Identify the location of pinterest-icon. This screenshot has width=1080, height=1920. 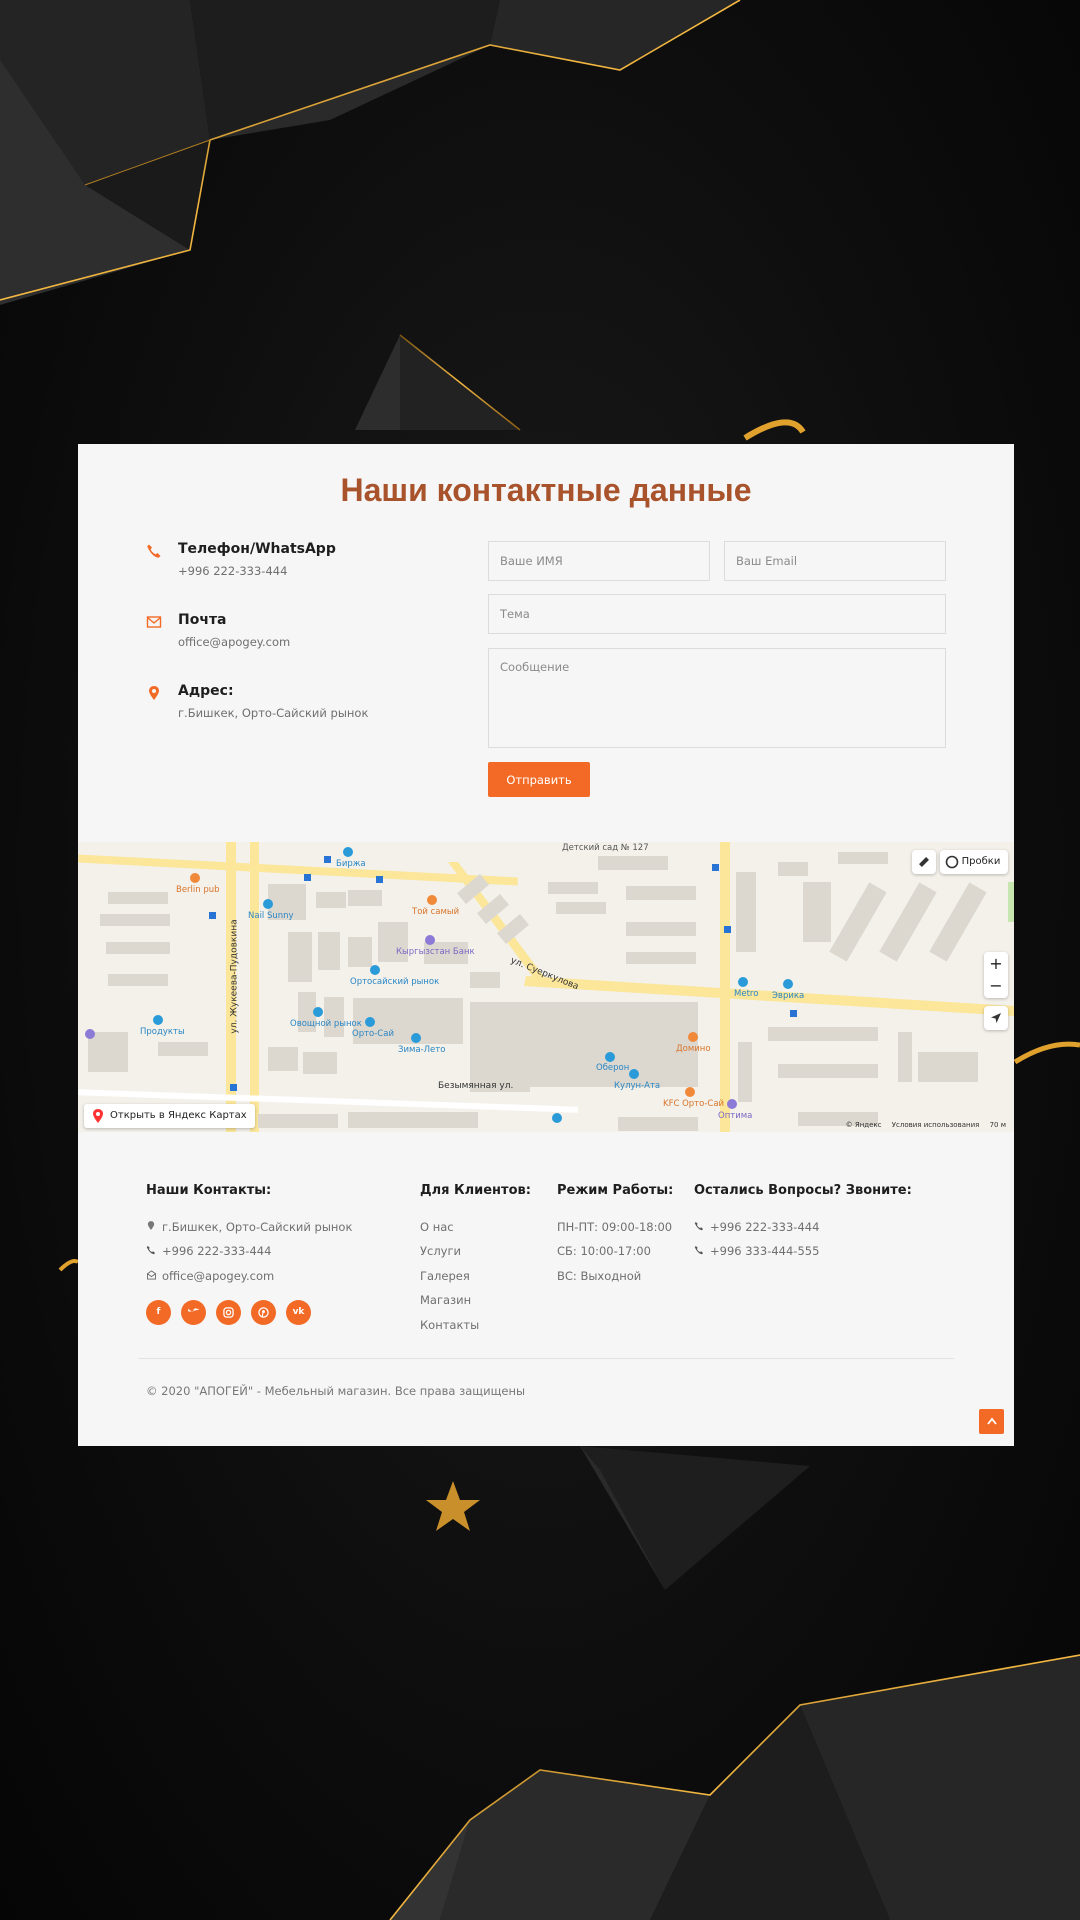
(263, 1312).